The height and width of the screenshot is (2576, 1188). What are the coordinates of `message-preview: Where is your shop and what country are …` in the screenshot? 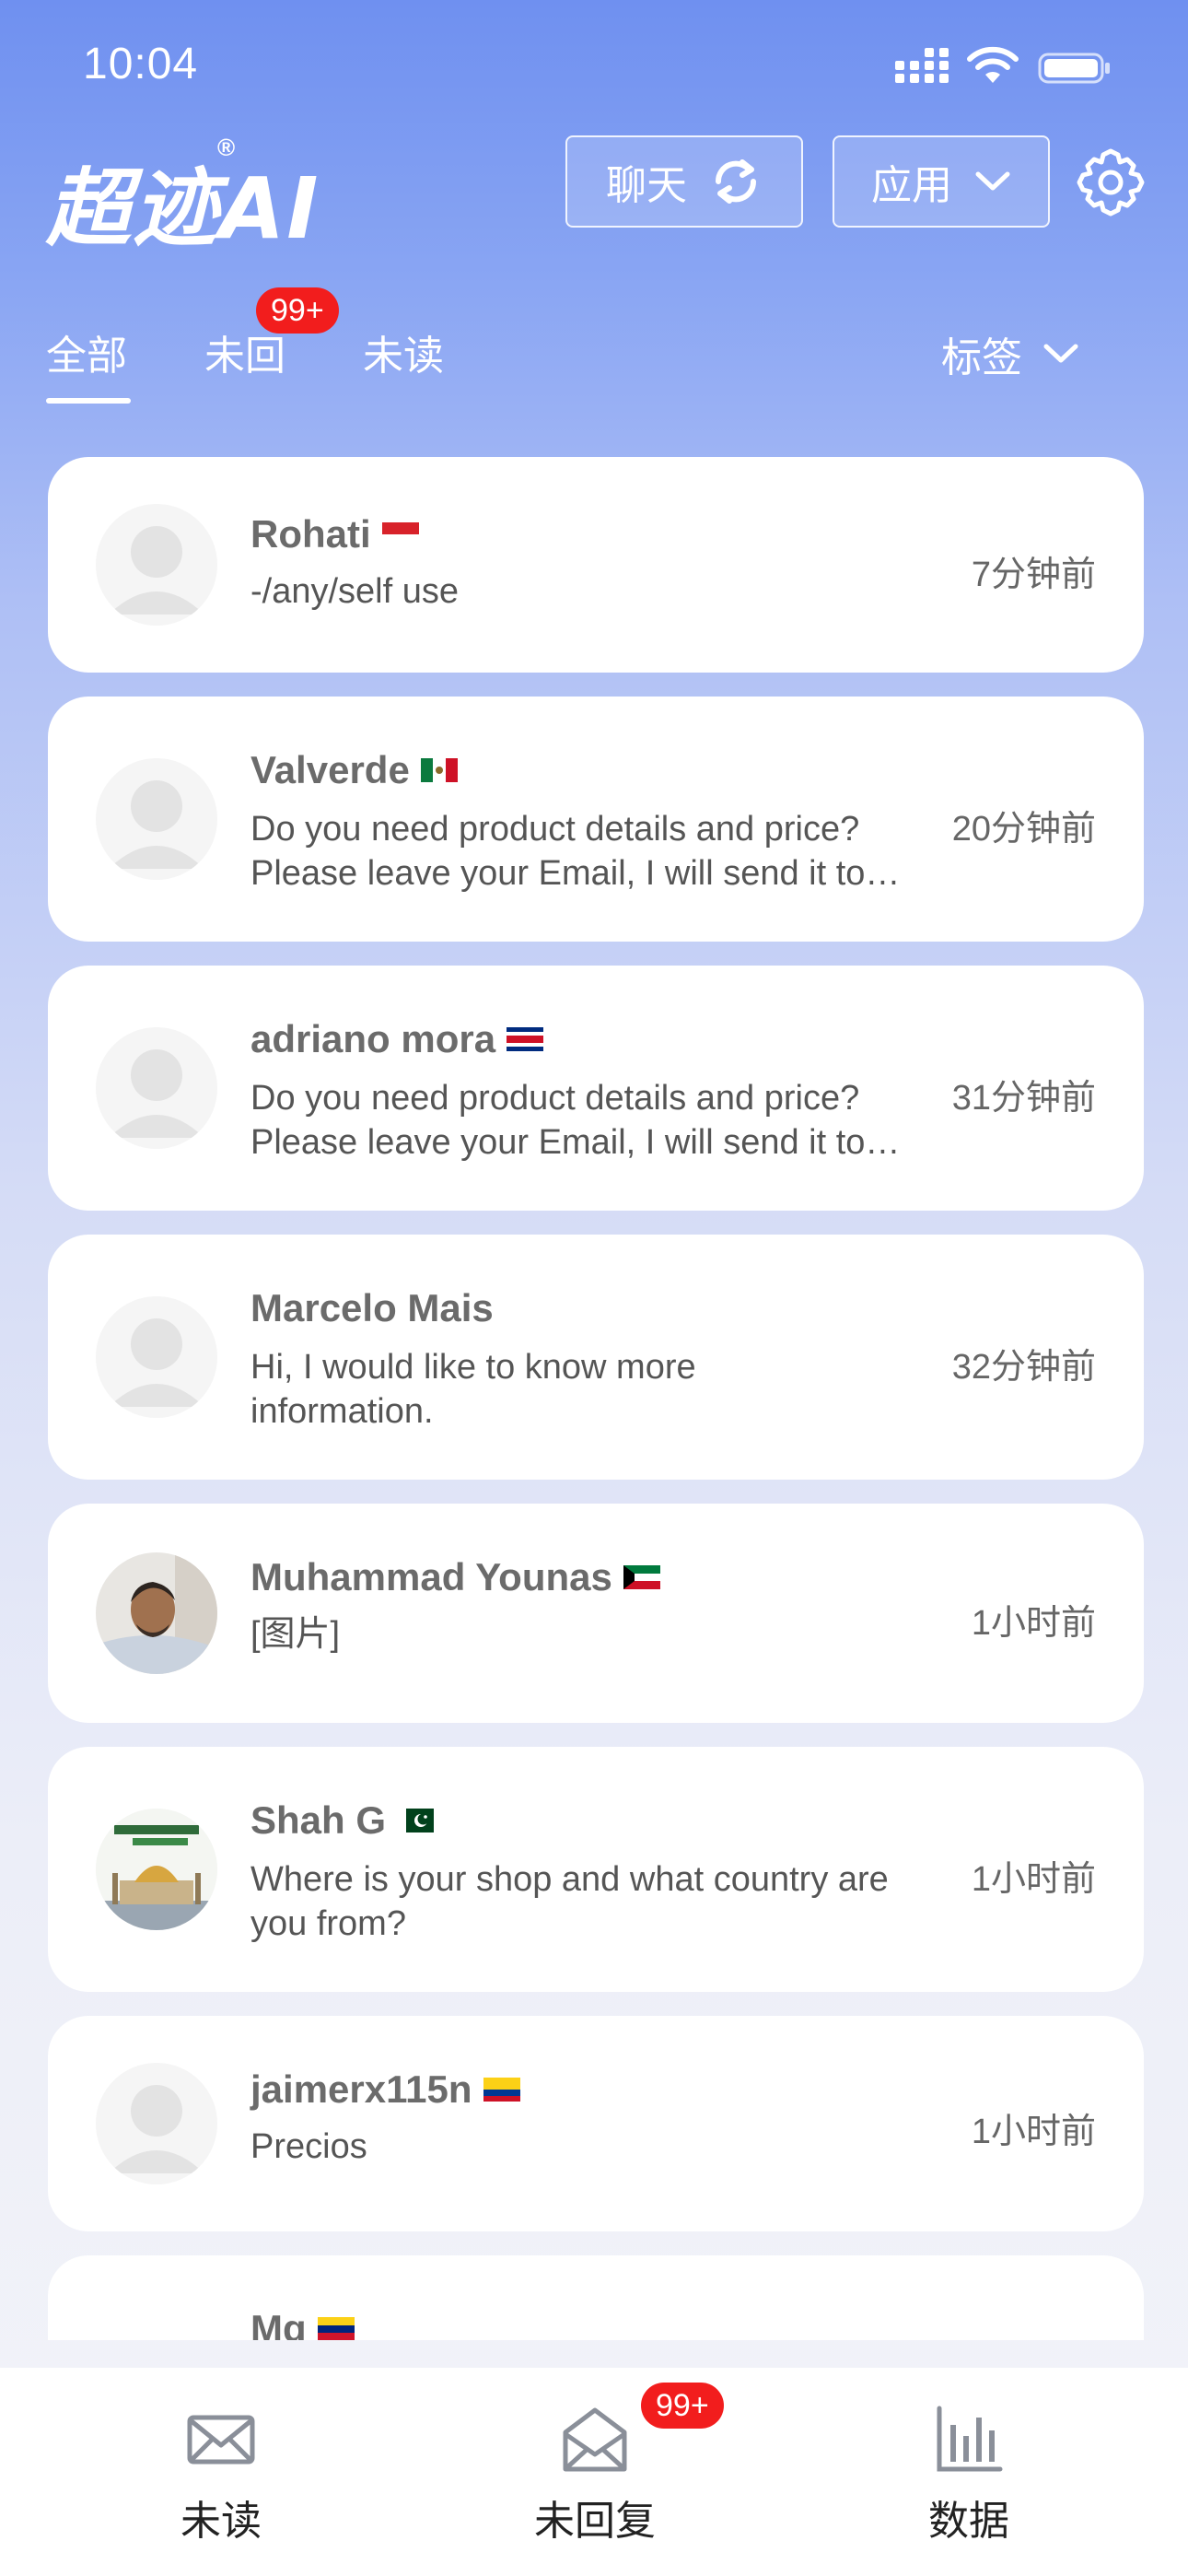 It's located at (569, 1901).